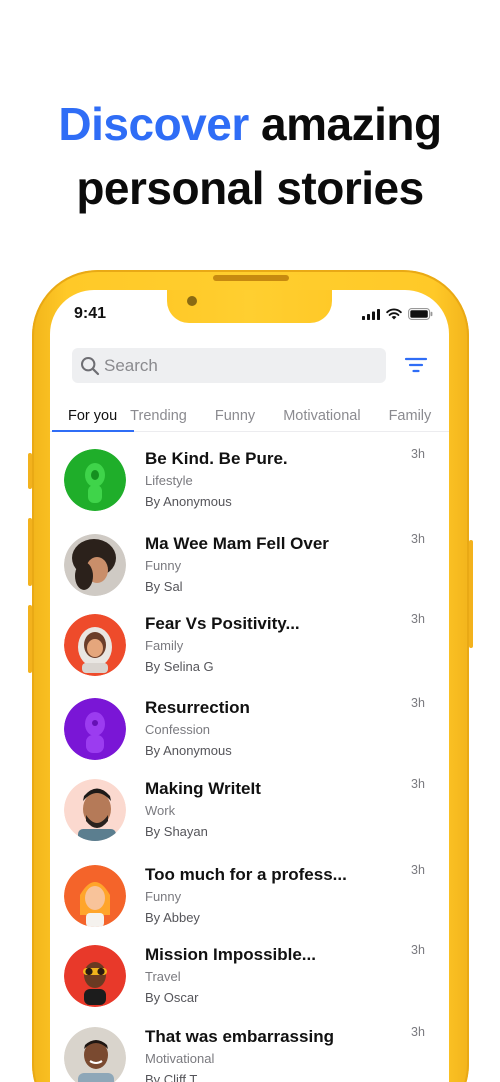 The height and width of the screenshot is (1082, 500). Describe the element at coordinates (249, 574) in the screenshot. I see `story-item: Ma Wee Mam Fell Over Funny By Sal 3h` at that location.